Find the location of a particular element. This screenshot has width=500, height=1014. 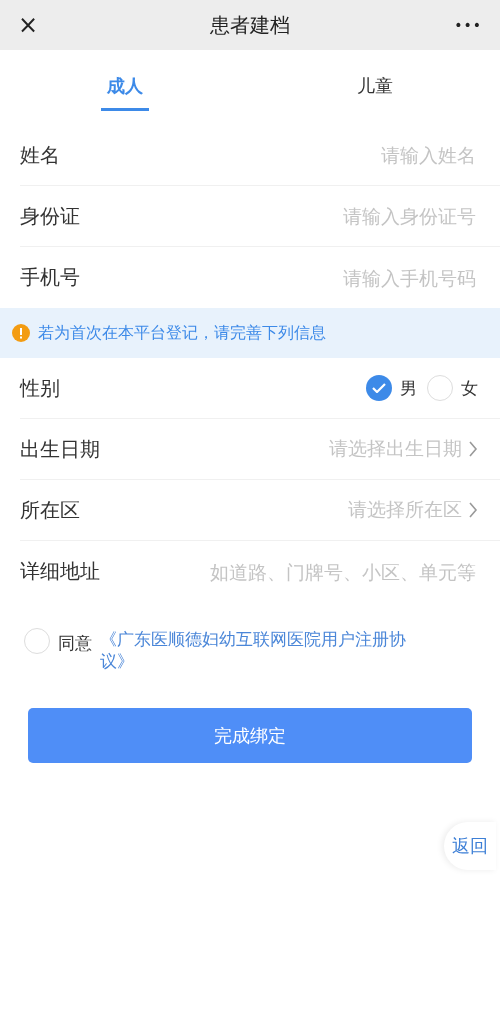

page-title: 患者建档 is located at coordinates (250, 25).